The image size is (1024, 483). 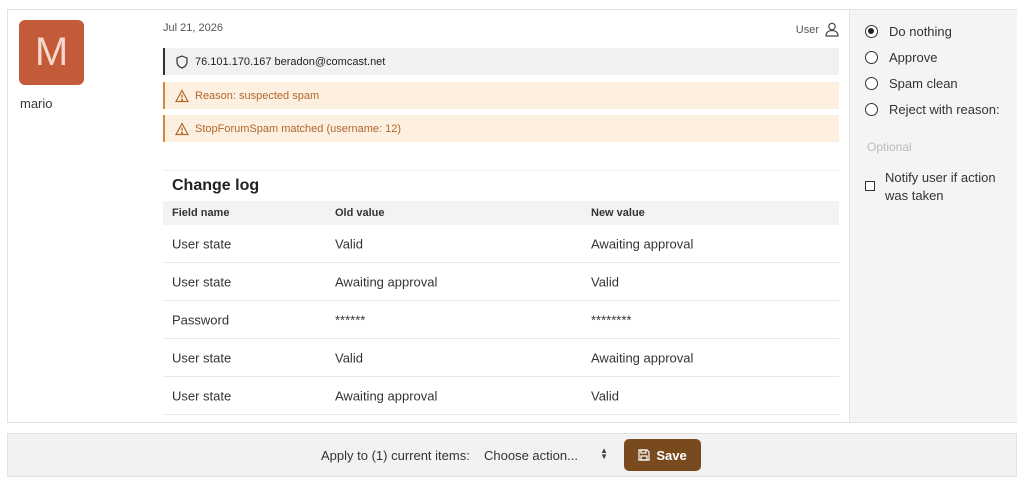 I want to click on username-link: mario, so click(x=36, y=103).